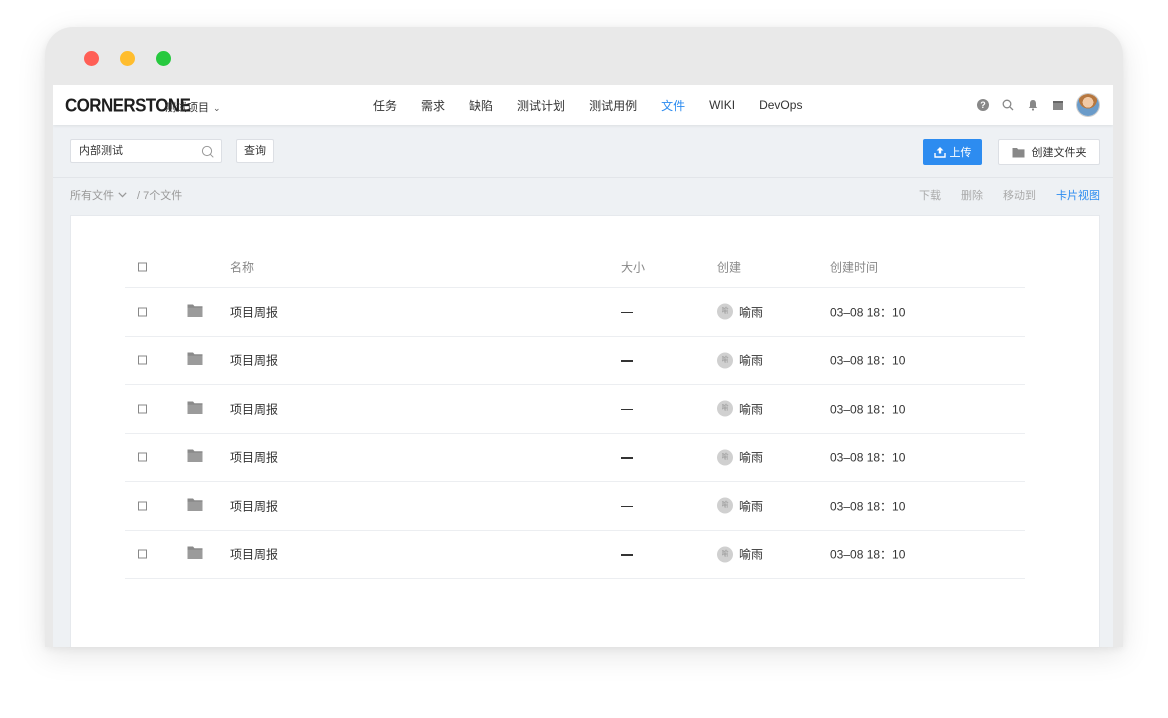  I want to click on delete-button: 删除, so click(972, 195).